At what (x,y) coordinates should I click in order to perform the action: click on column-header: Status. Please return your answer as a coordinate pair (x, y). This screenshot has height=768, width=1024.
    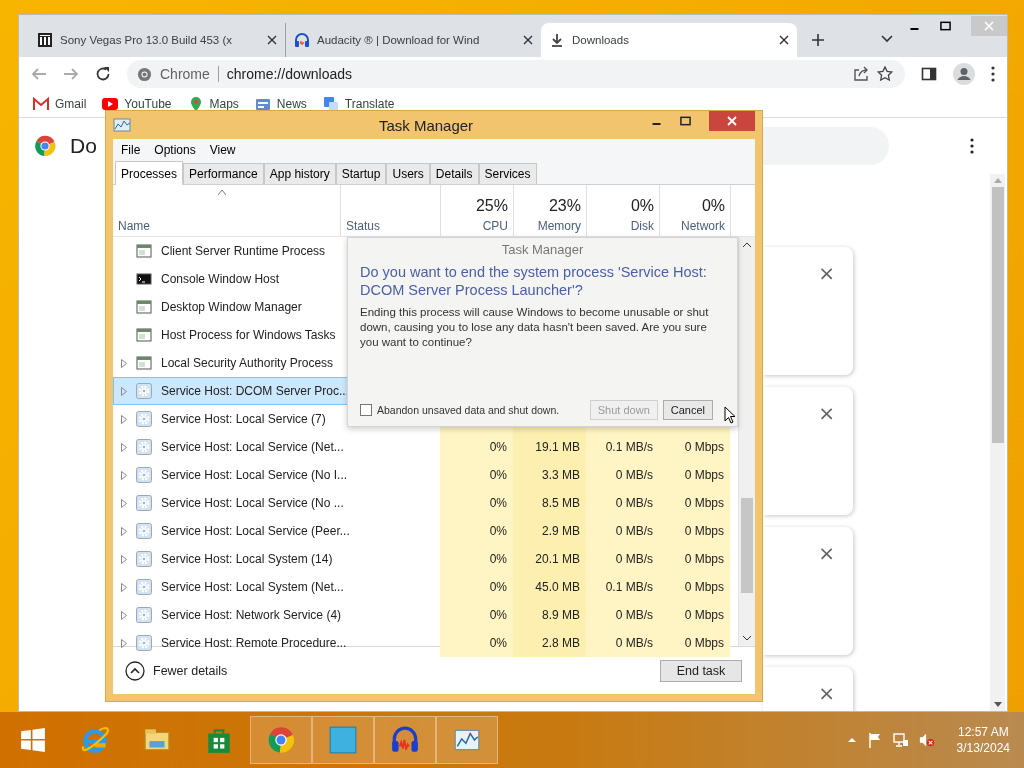
    Looking at the image, I should click on (363, 226).